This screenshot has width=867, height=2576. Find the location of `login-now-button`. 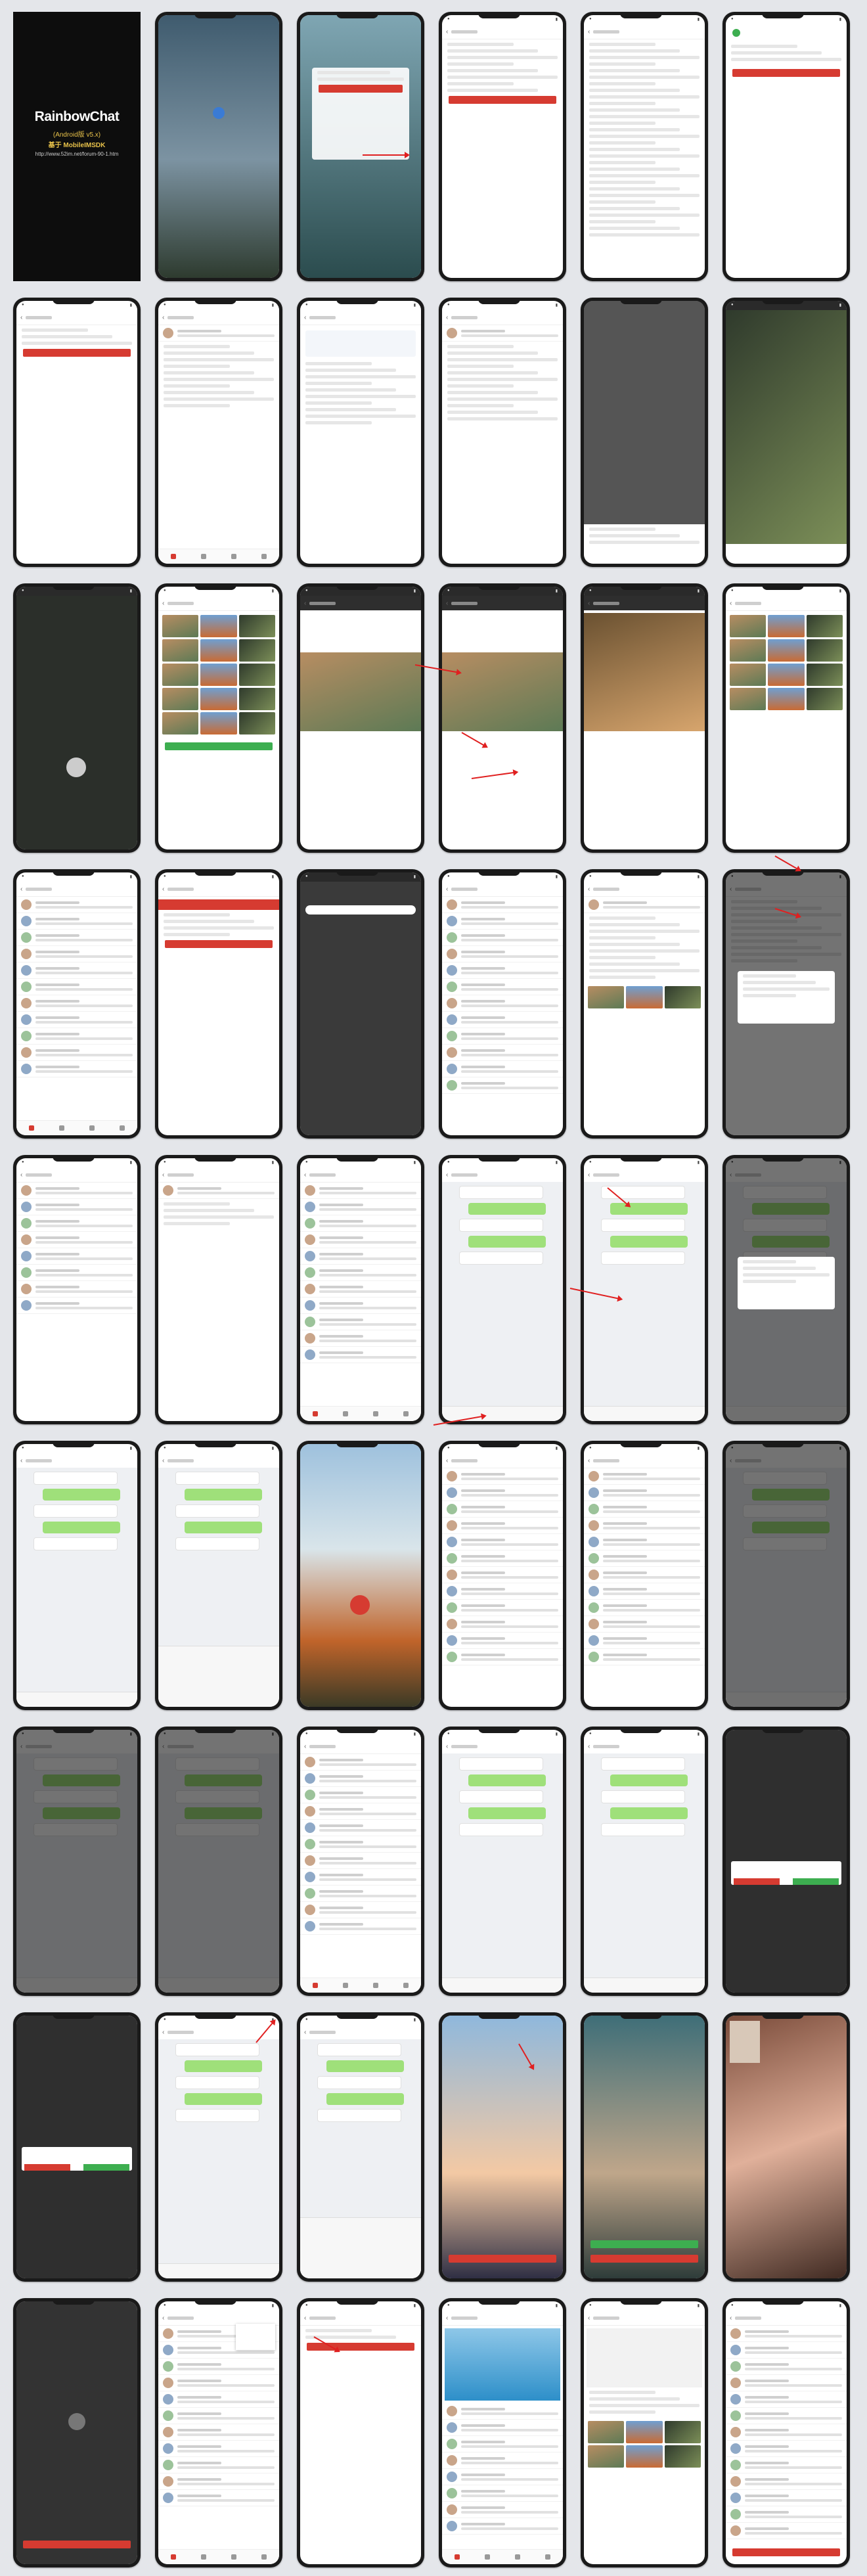

login-now-button is located at coordinates (786, 73).